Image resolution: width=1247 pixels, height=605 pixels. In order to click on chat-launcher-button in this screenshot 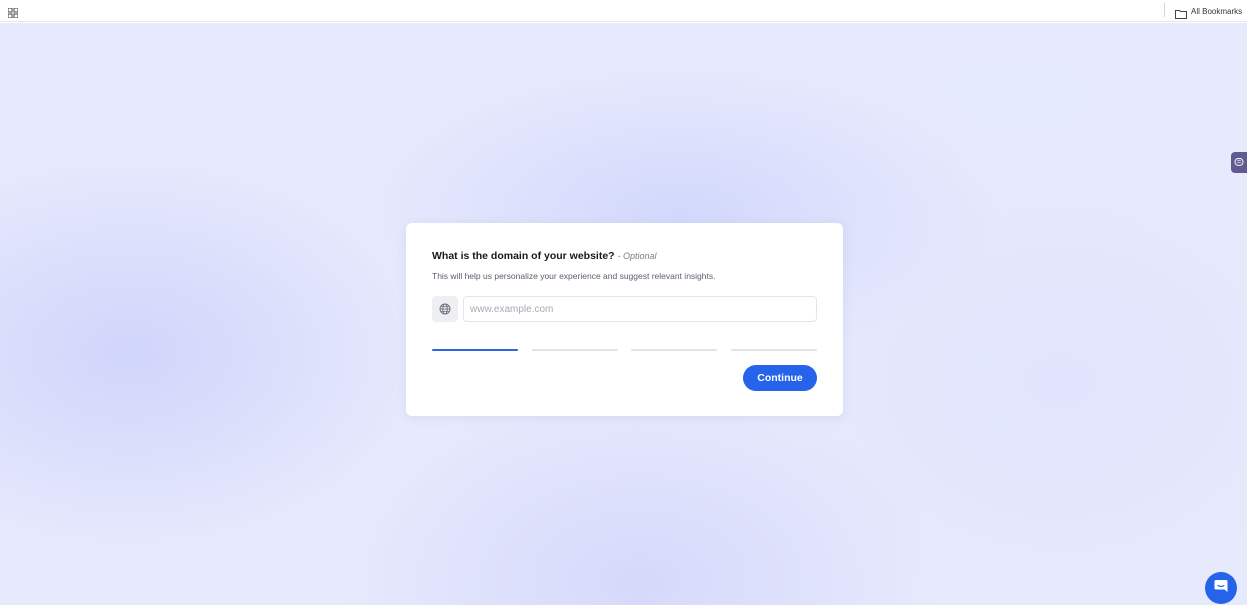, I will do `click(1221, 588)`.